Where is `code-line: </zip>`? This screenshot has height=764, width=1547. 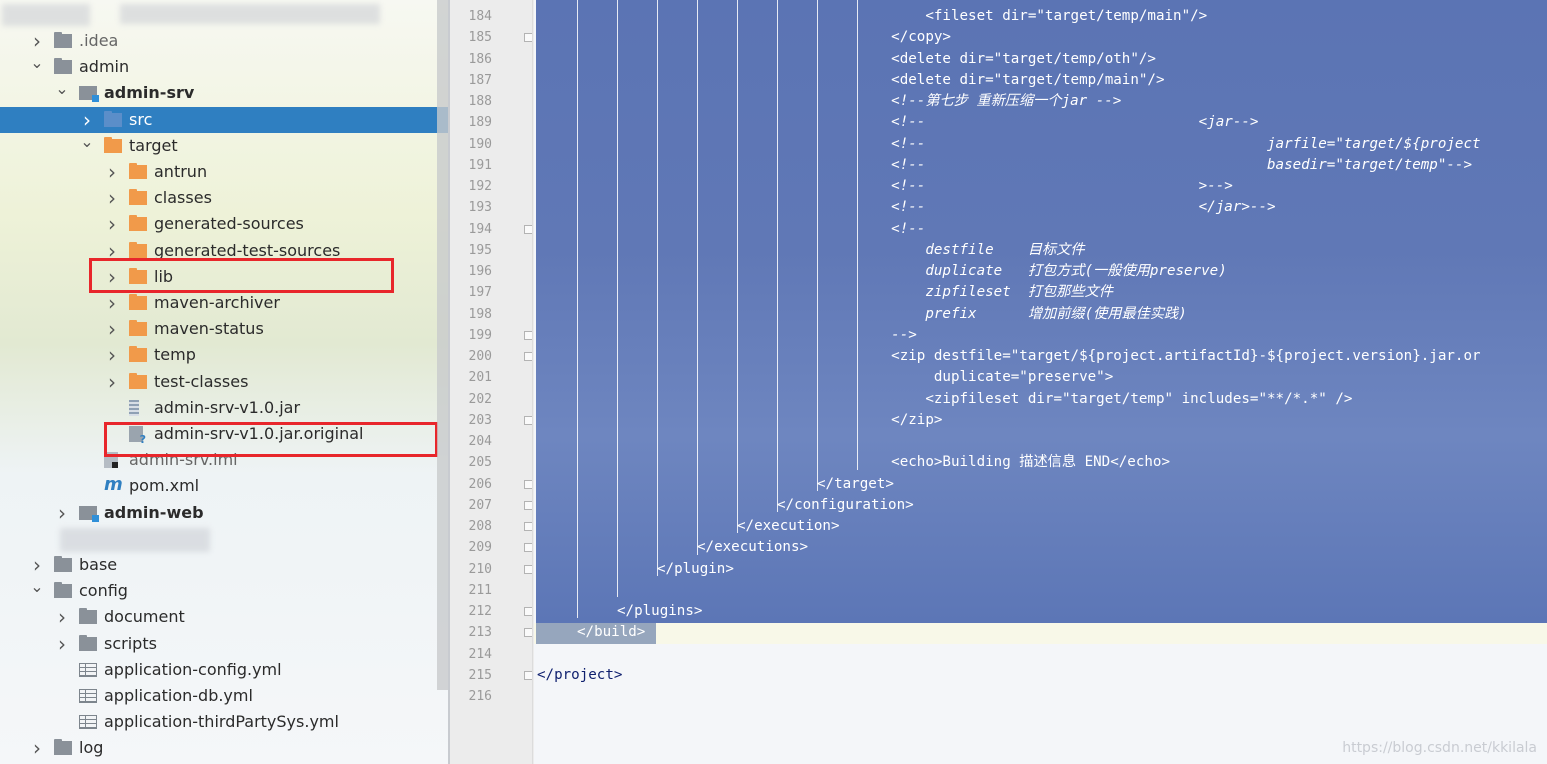 code-line: </zip> is located at coordinates (900, 419).